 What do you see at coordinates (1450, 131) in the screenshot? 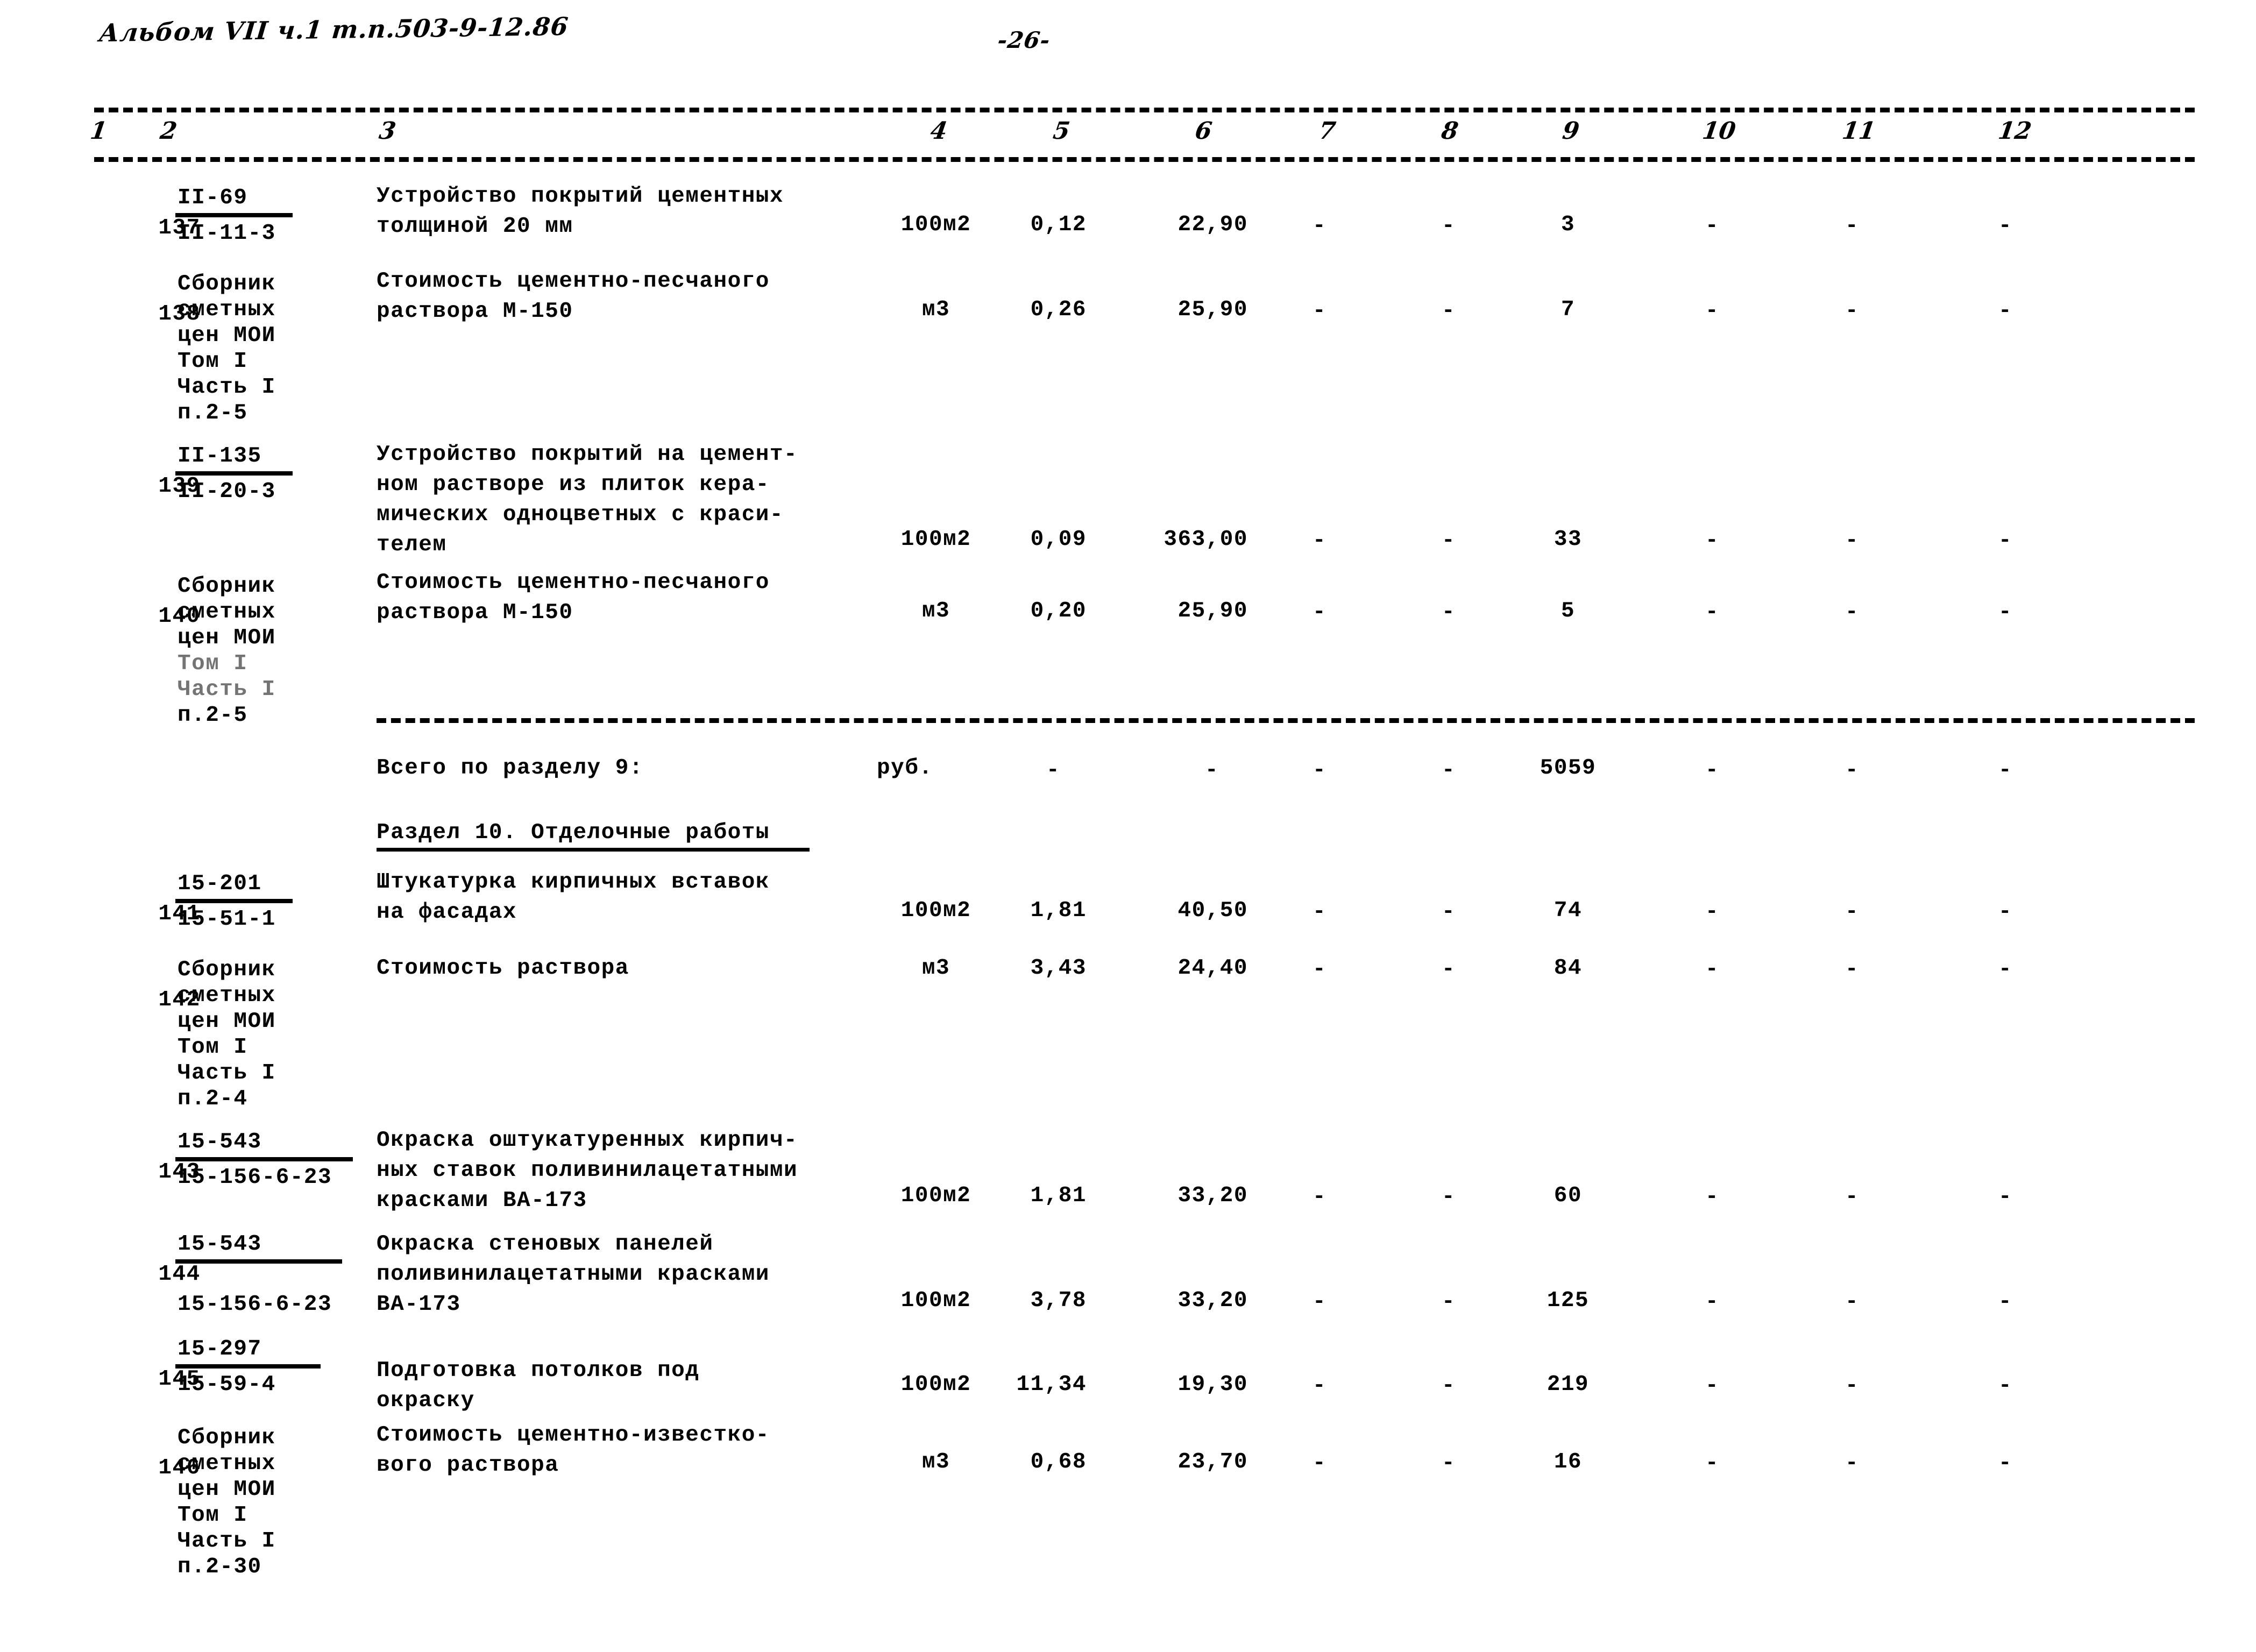
I see `column-header-8: 8` at bounding box center [1450, 131].